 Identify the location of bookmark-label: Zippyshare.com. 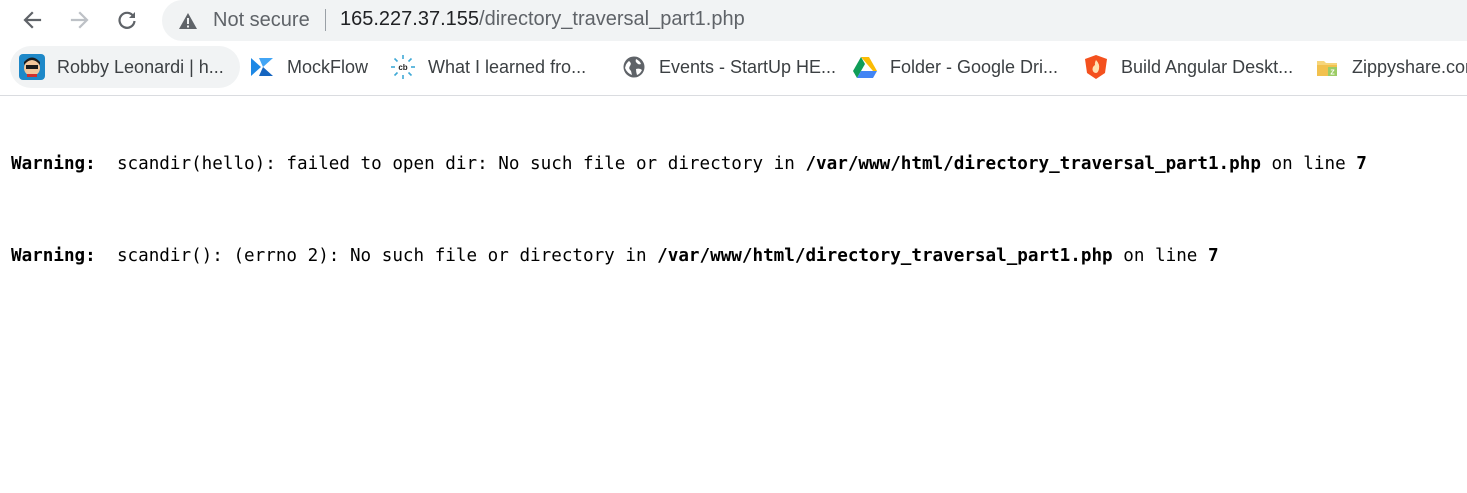
(1409, 66).